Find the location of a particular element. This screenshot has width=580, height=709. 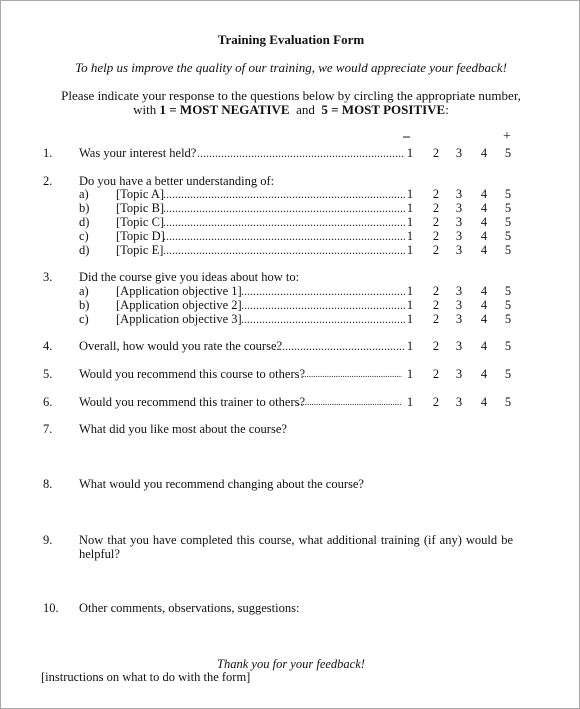

item-letter: d) is located at coordinates (84, 222).